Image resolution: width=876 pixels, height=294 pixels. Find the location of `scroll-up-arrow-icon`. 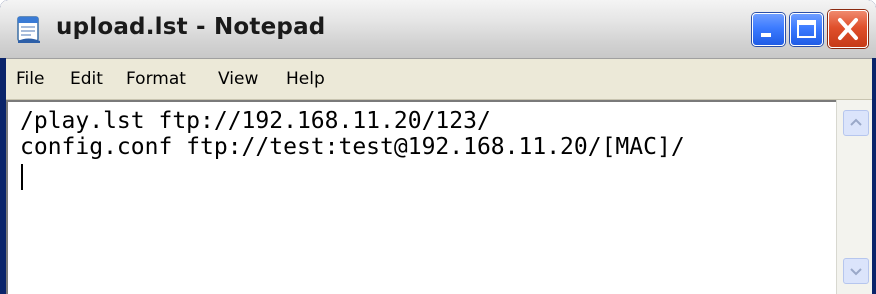

scroll-up-arrow-icon is located at coordinates (856, 122).